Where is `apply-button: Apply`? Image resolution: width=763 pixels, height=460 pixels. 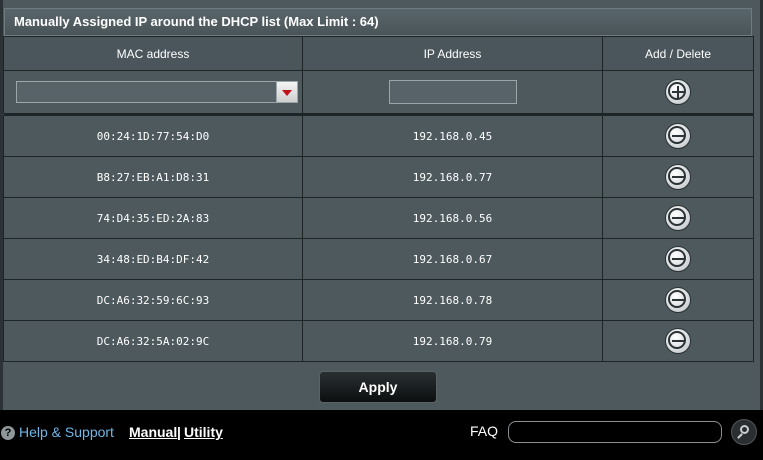
apply-button: Apply is located at coordinates (378, 387).